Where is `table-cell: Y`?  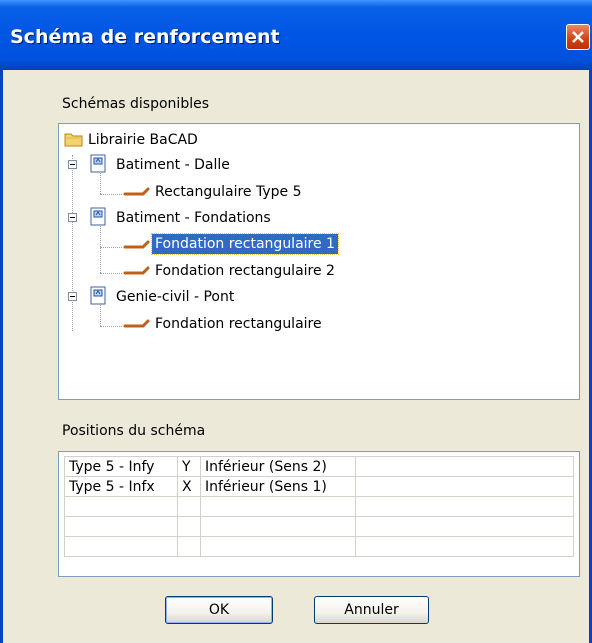 table-cell: Y is located at coordinates (189, 466).